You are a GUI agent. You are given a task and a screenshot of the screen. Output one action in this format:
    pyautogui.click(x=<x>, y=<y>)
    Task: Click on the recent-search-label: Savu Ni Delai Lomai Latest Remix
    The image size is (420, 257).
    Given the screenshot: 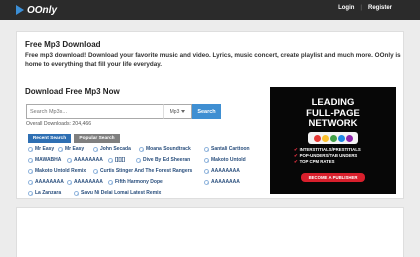 What is the action you would take?
    pyautogui.click(x=121, y=193)
    